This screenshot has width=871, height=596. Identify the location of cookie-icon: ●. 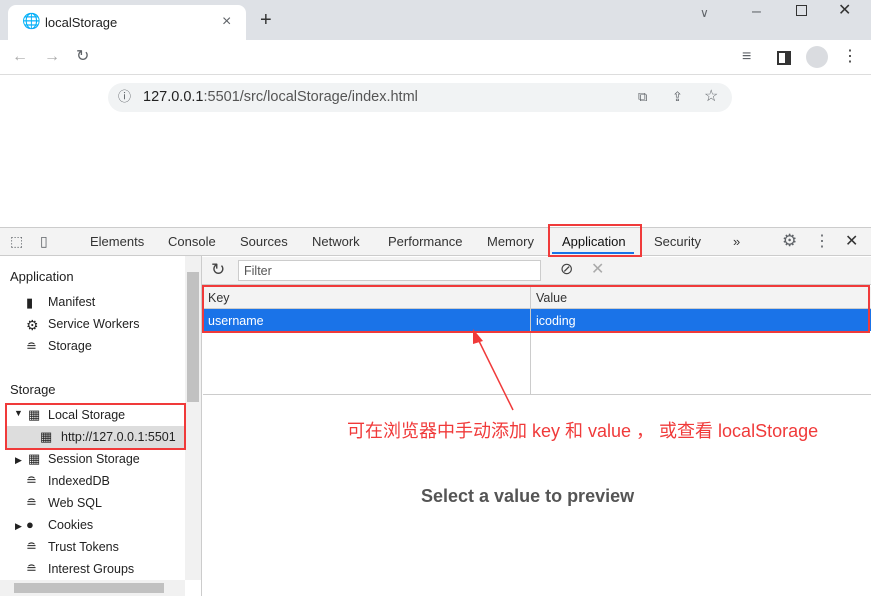
(30, 524).